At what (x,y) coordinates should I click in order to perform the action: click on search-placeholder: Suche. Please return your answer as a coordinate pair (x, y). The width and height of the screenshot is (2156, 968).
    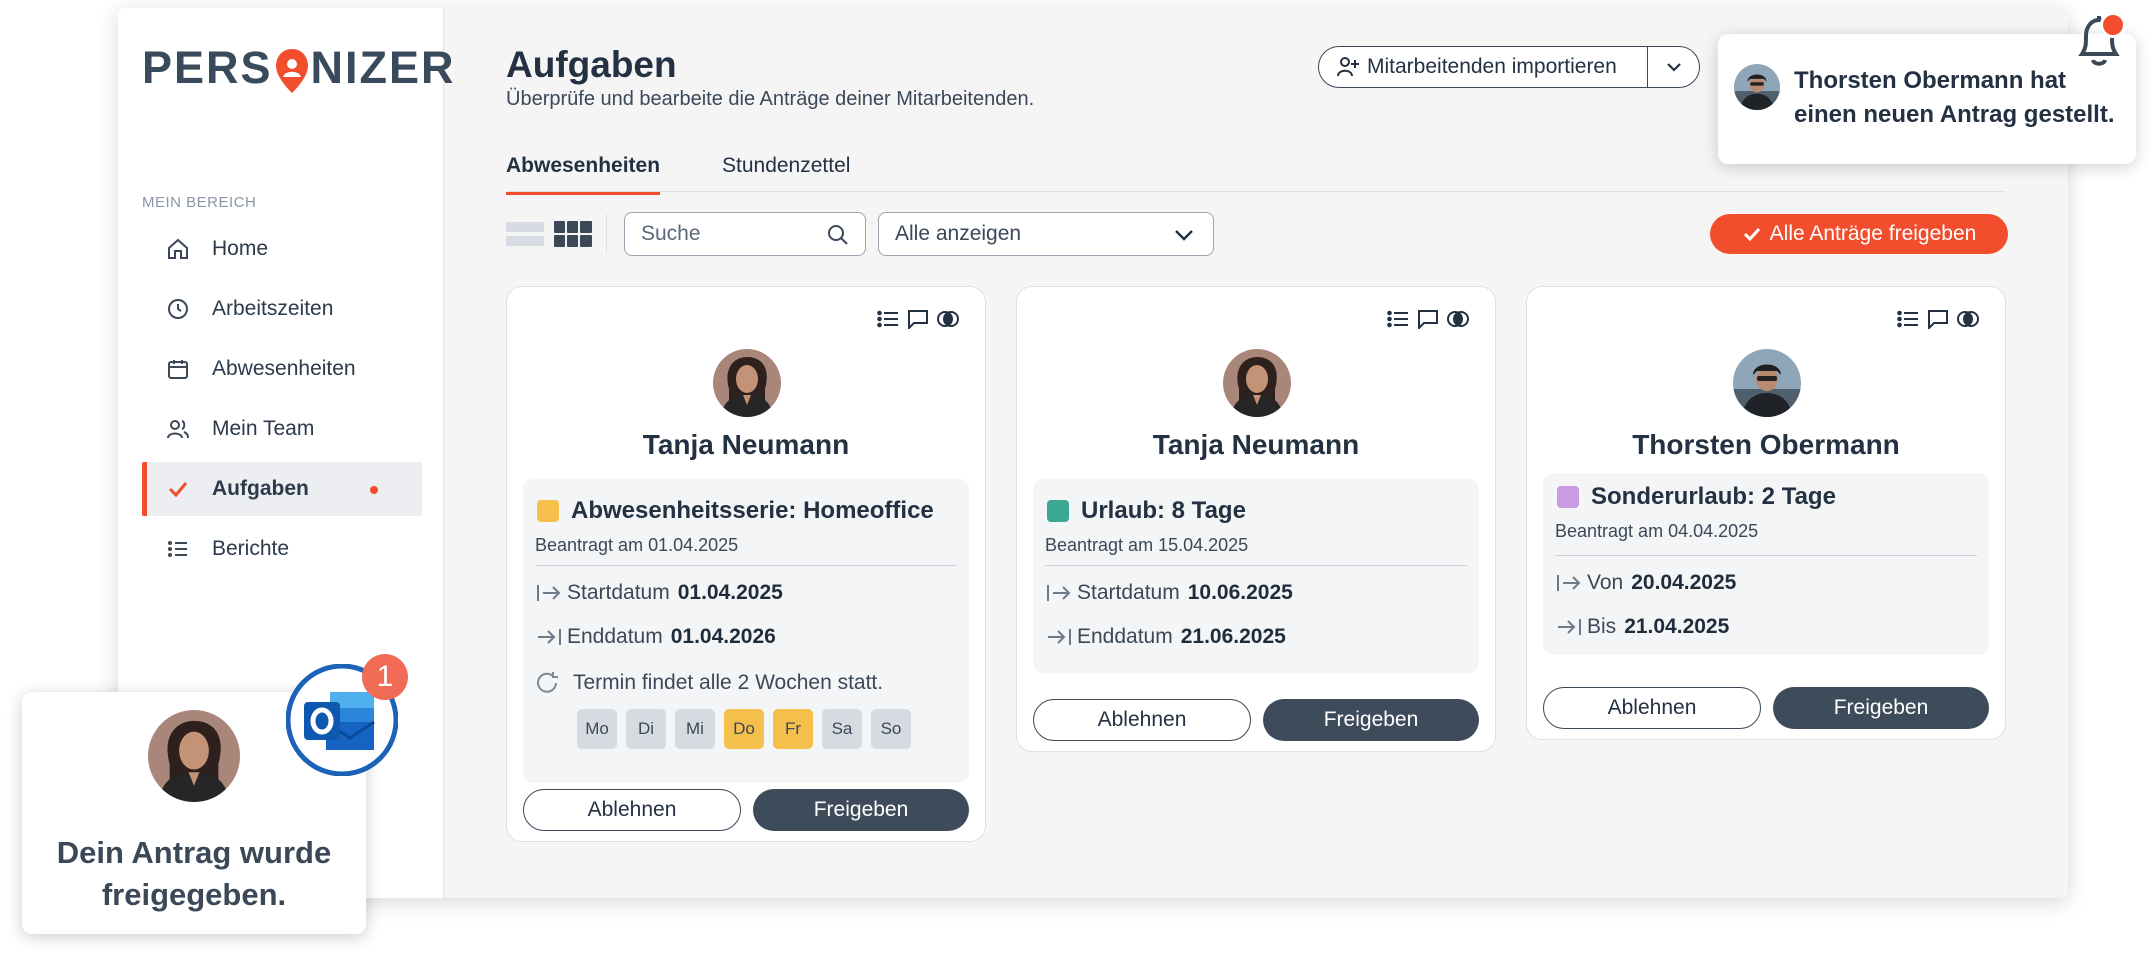
    Looking at the image, I should click on (671, 233).